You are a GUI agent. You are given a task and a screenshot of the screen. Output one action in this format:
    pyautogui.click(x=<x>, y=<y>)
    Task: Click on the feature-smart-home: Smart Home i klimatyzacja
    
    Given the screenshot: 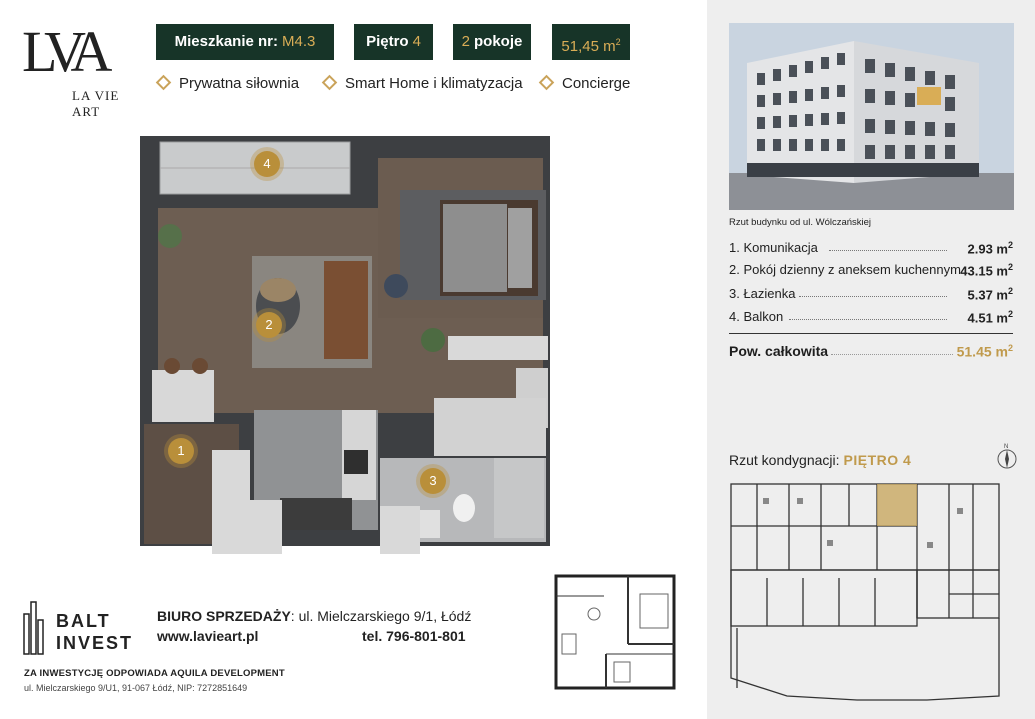 What is the action you would take?
    pyautogui.click(x=422, y=83)
    